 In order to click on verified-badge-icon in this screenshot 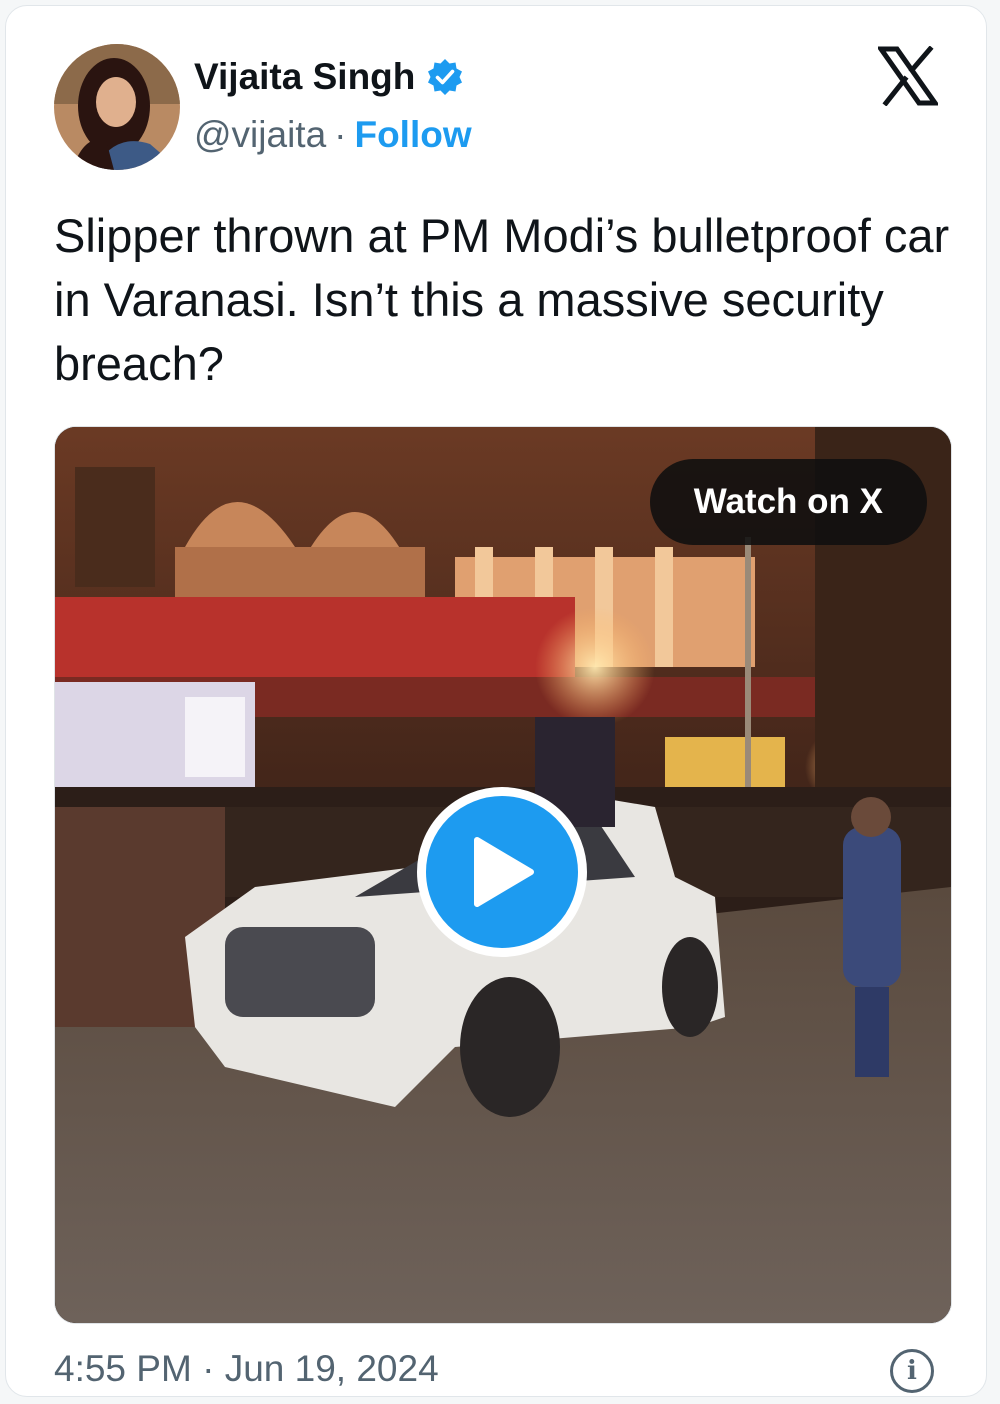, I will do `click(445, 77)`.